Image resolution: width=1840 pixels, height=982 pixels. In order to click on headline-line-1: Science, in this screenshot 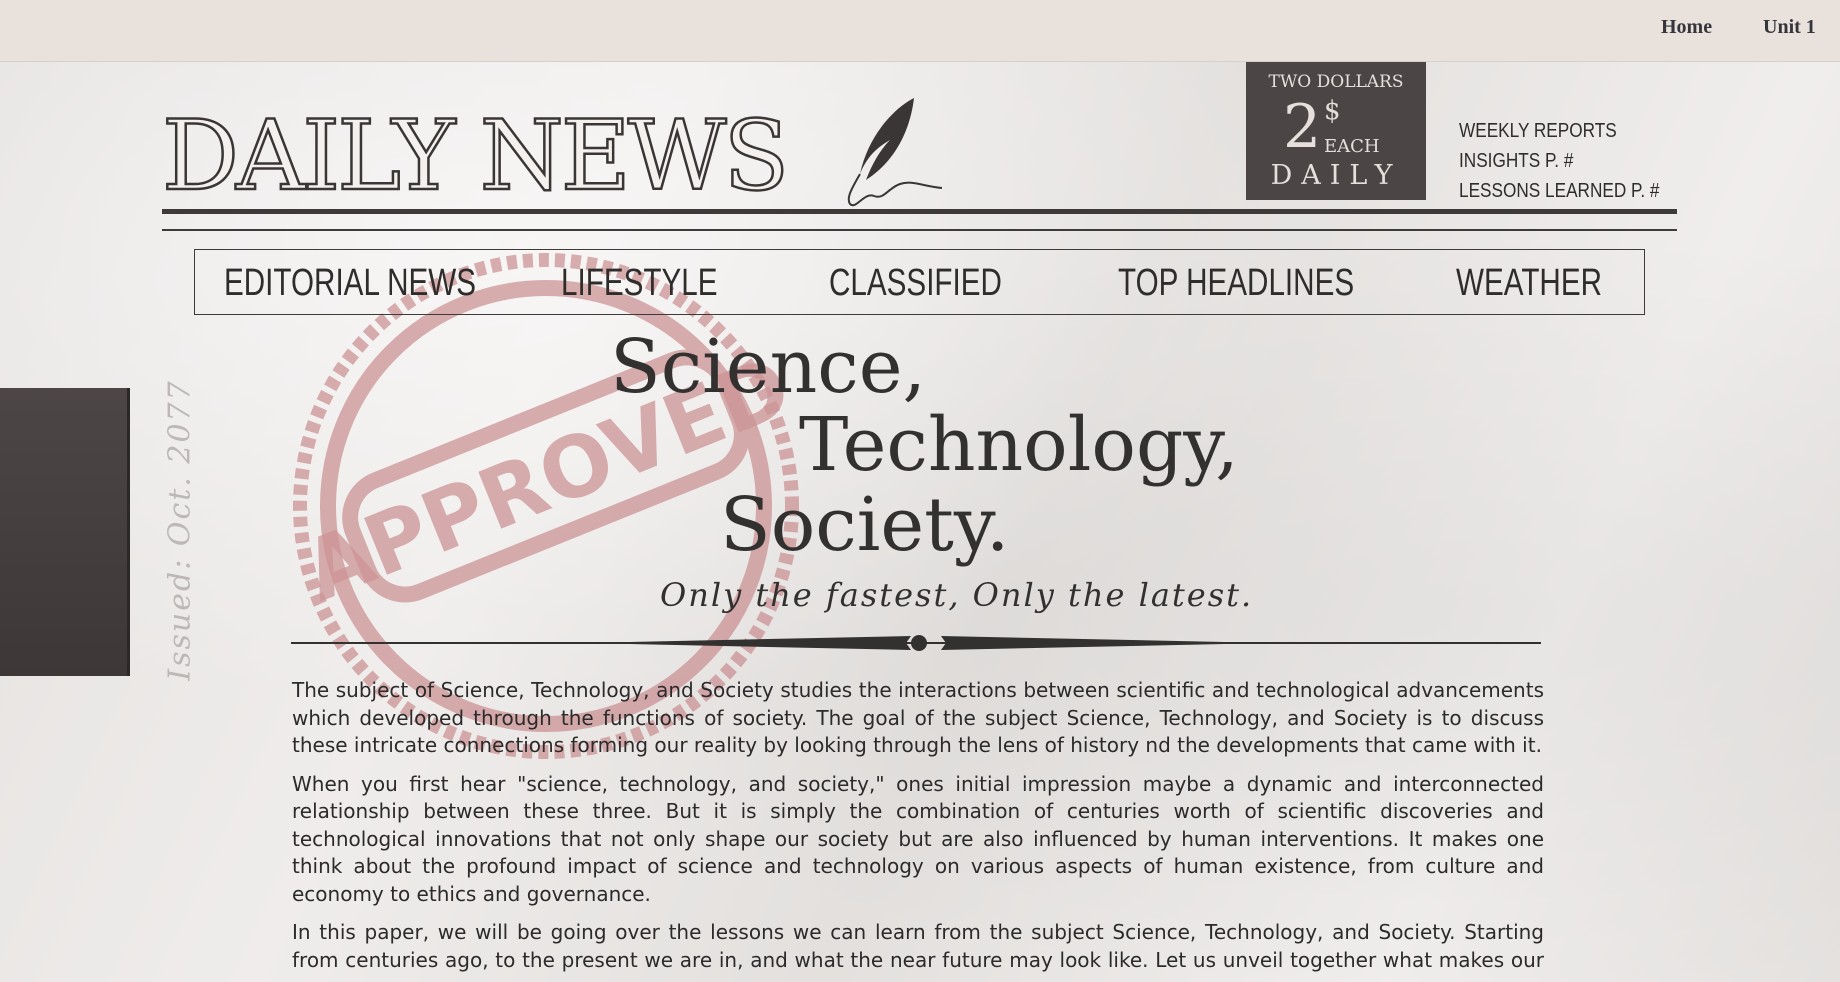, I will do `click(768, 367)`.